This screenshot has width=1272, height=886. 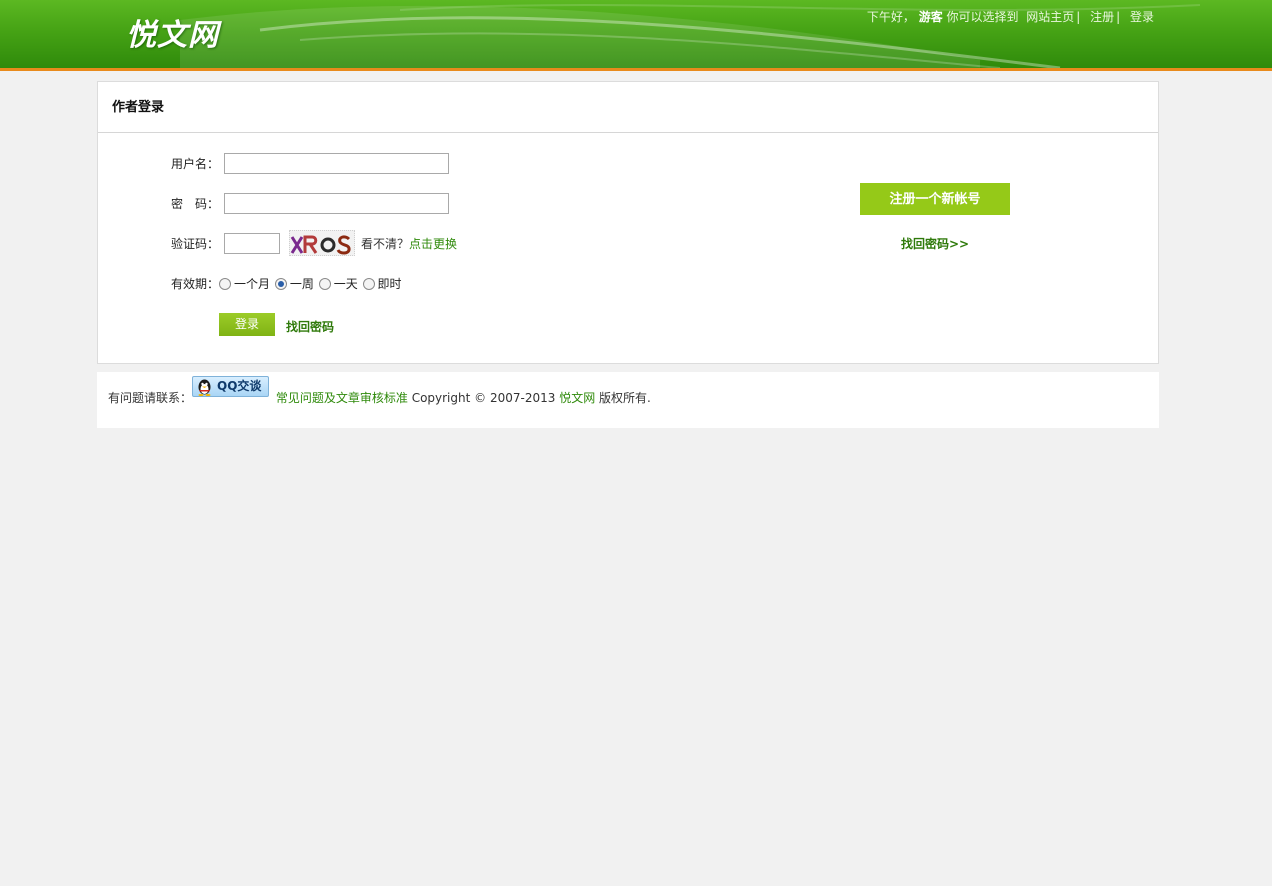 I want to click on qq-penguin-icon, so click(x=204, y=387).